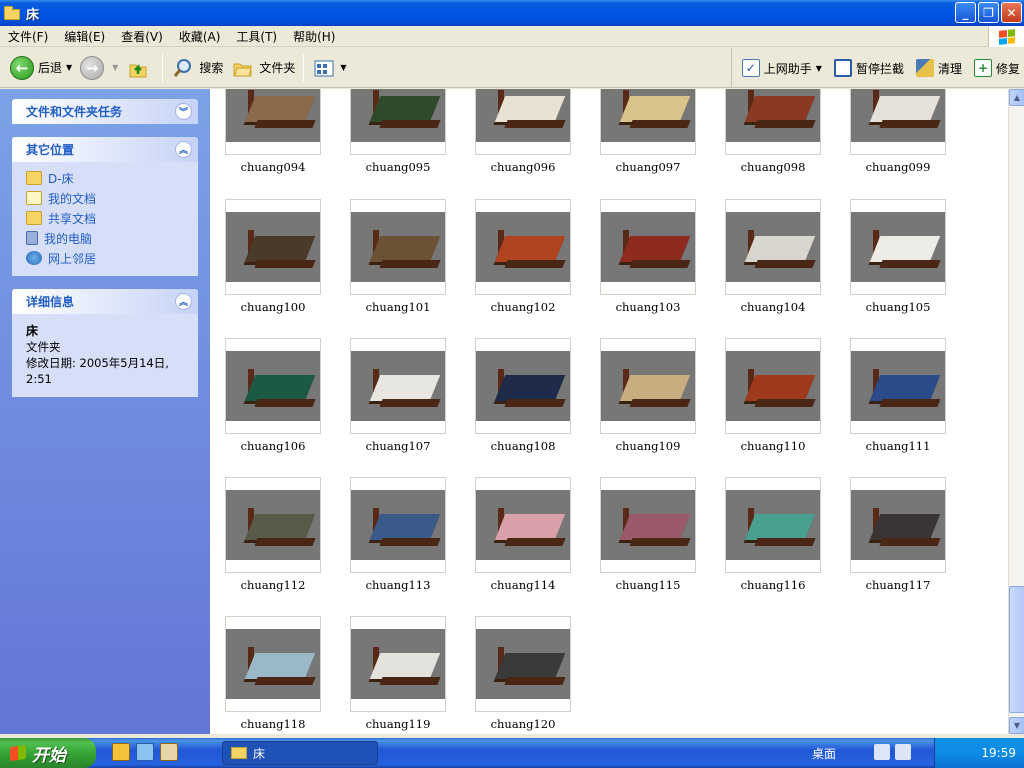  What do you see at coordinates (34, 258) in the screenshot?
I see `network-icon` at bounding box center [34, 258].